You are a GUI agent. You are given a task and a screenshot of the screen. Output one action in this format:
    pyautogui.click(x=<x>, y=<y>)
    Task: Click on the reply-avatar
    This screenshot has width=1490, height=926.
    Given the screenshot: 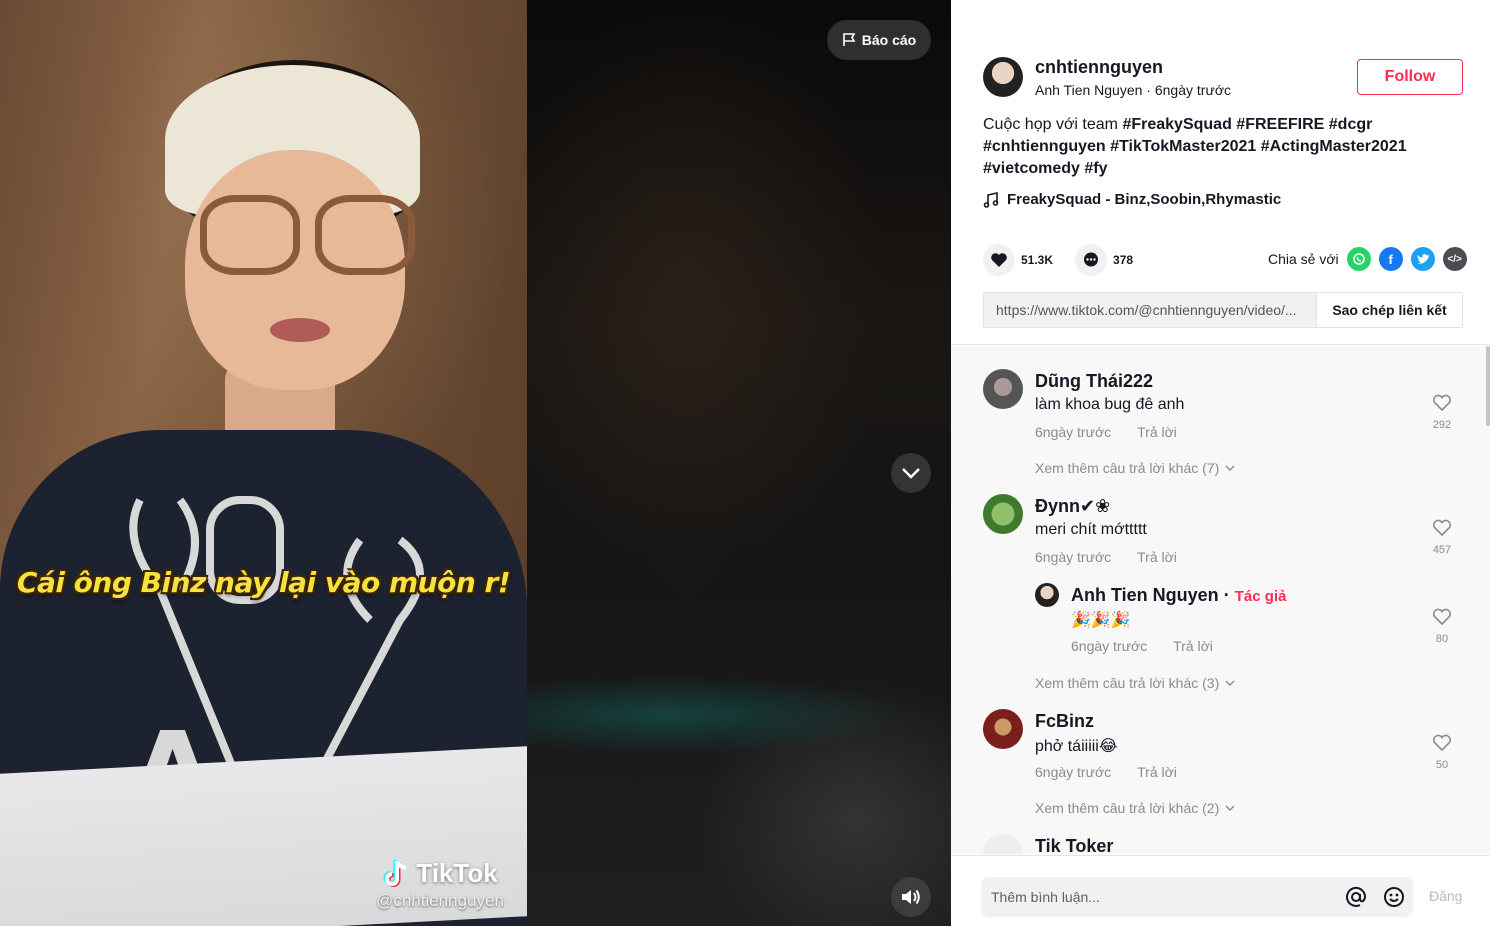 What is the action you would take?
    pyautogui.click(x=1047, y=595)
    